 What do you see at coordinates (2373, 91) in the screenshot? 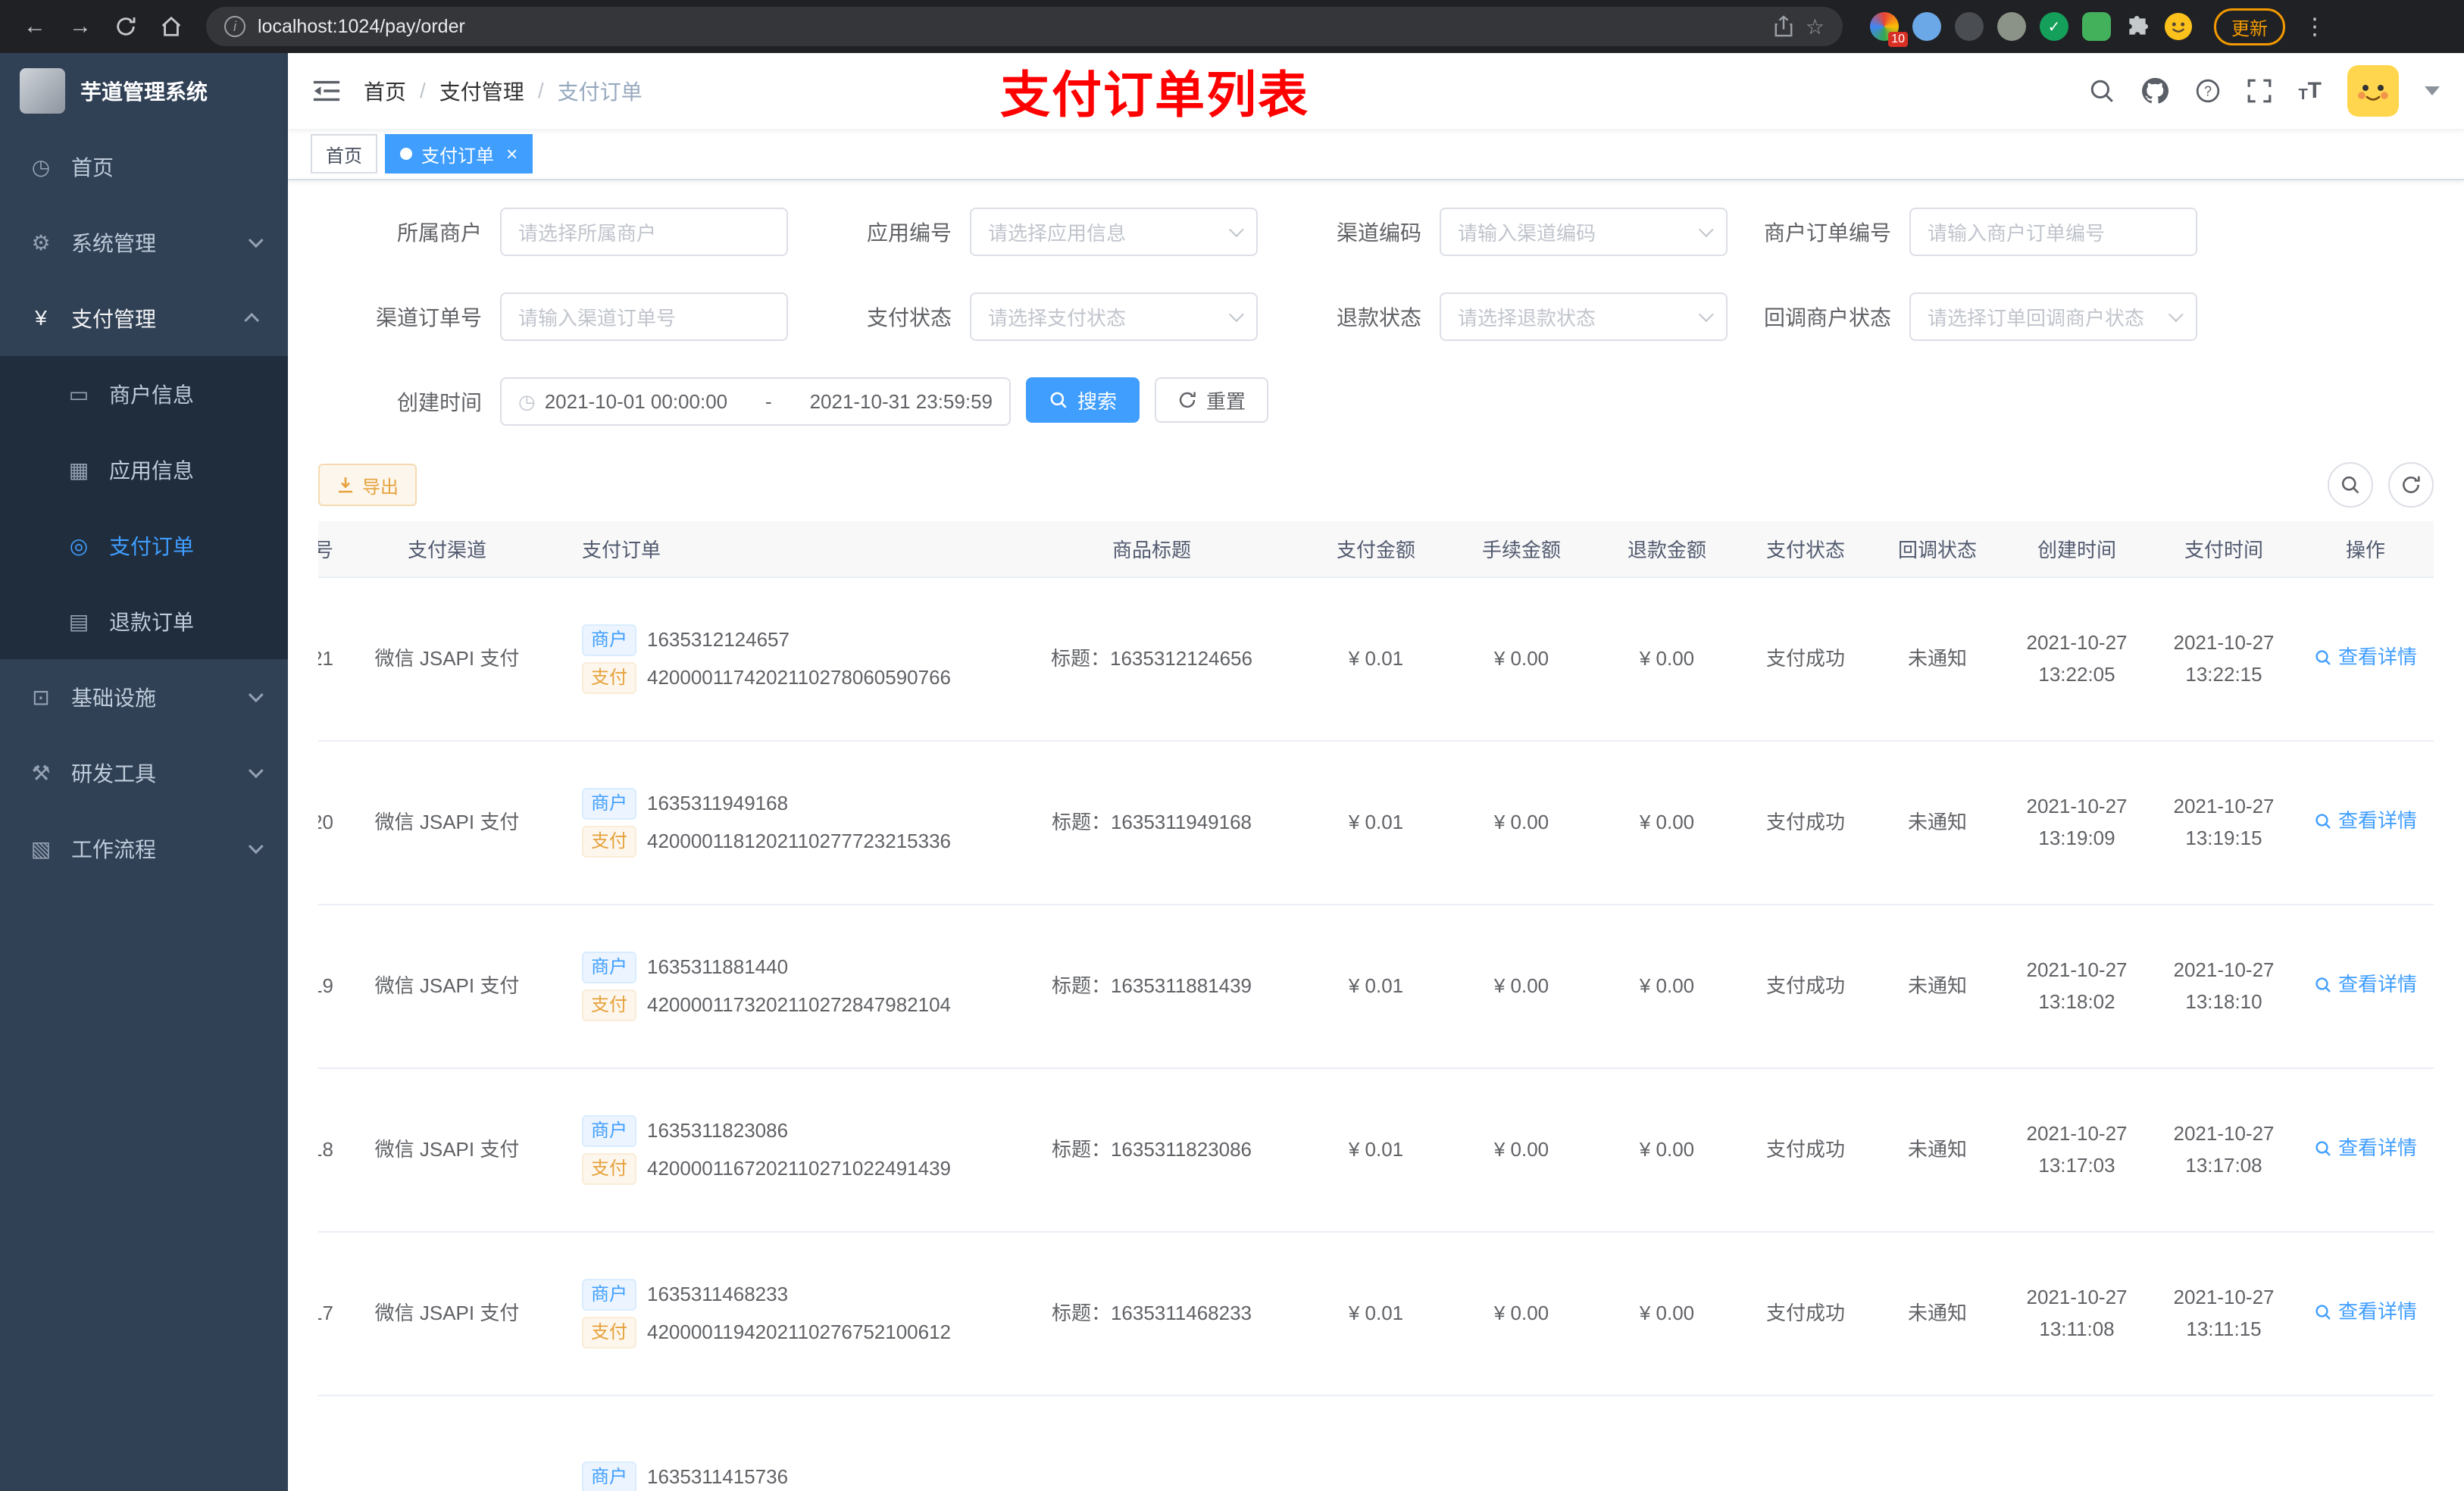
I see `user-avatar` at bounding box center [2373, 91].